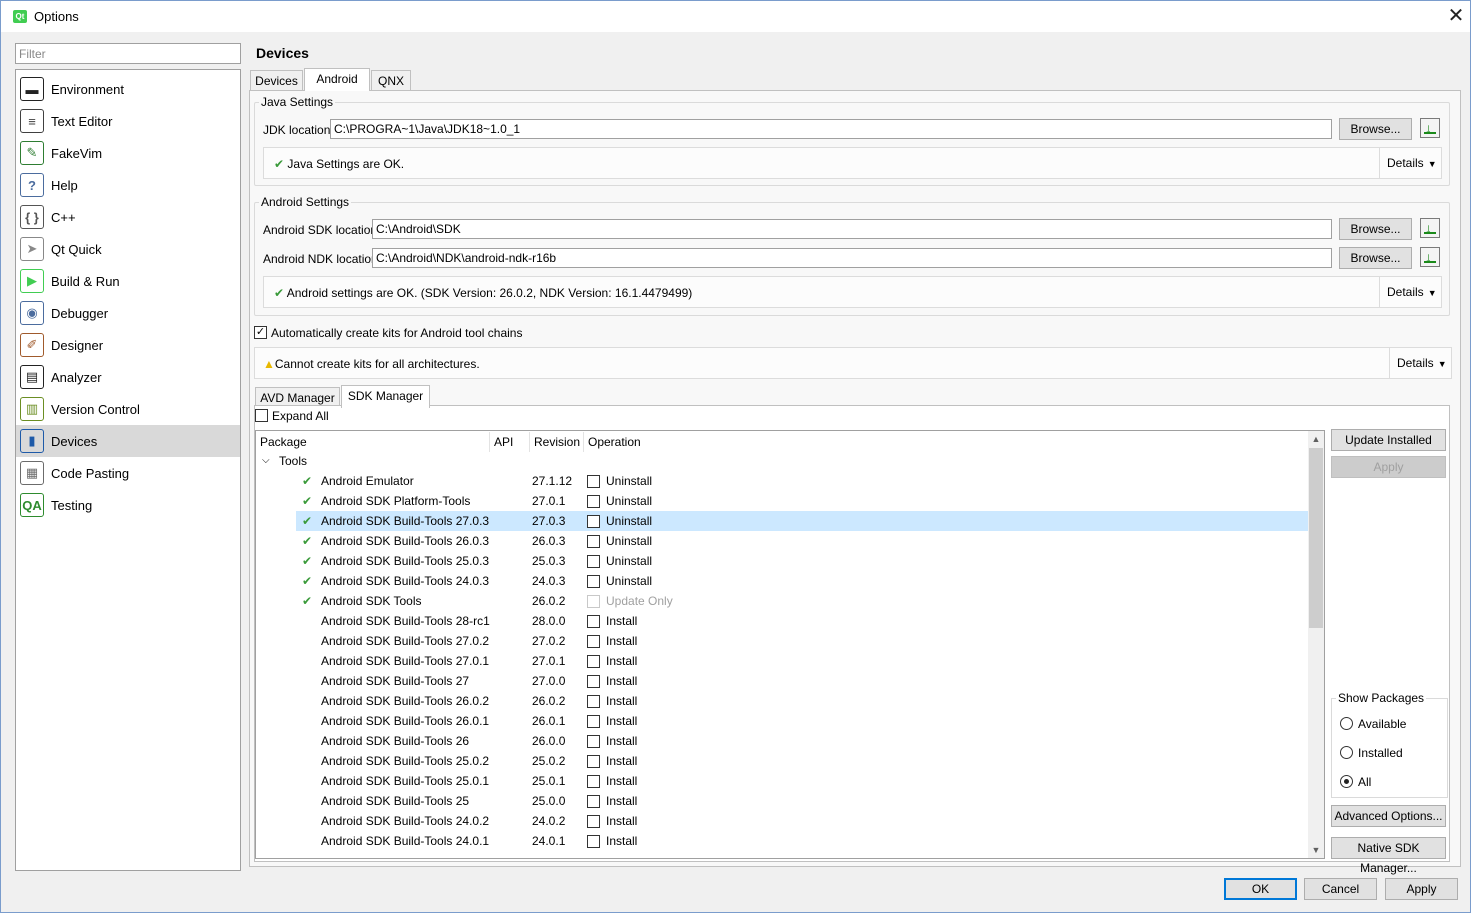 This screenshot has height=913, width=1471. I want to click on sidebar-item-designer: ✐ Designer, so click(128, 345).